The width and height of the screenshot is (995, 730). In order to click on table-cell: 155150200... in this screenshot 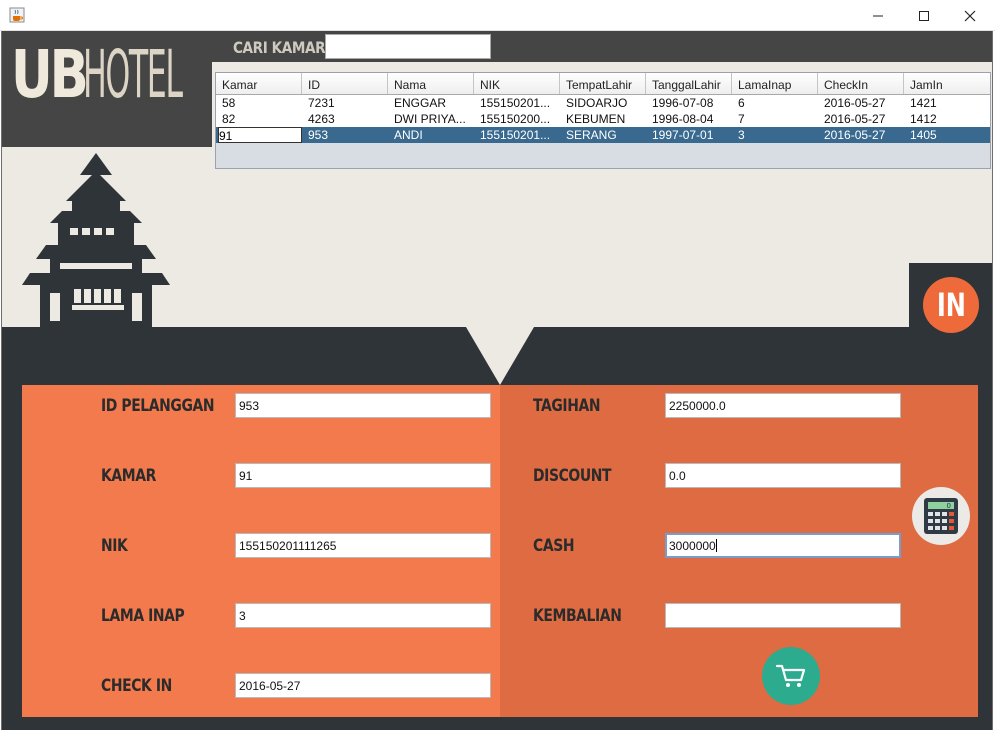, I will do `click(517, 119)`.